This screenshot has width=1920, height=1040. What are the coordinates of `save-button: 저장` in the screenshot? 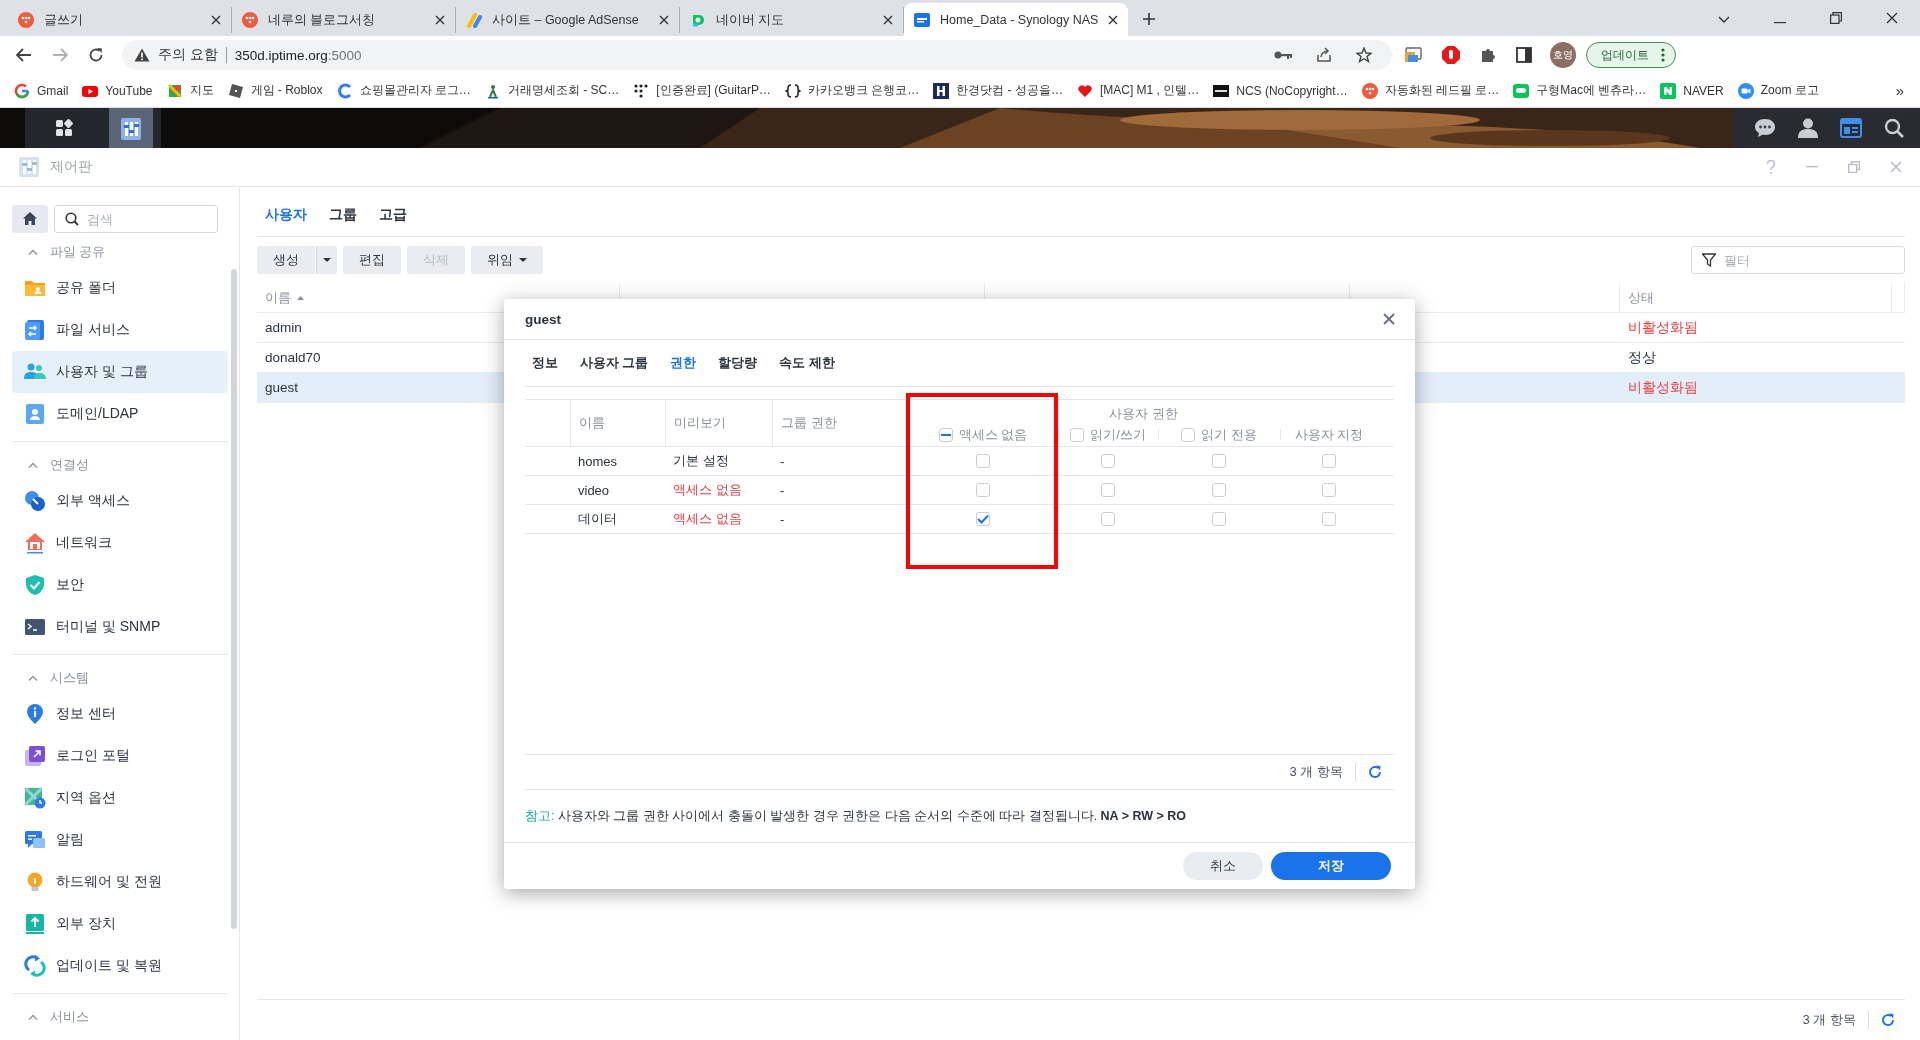 It's located at (1331, 866).